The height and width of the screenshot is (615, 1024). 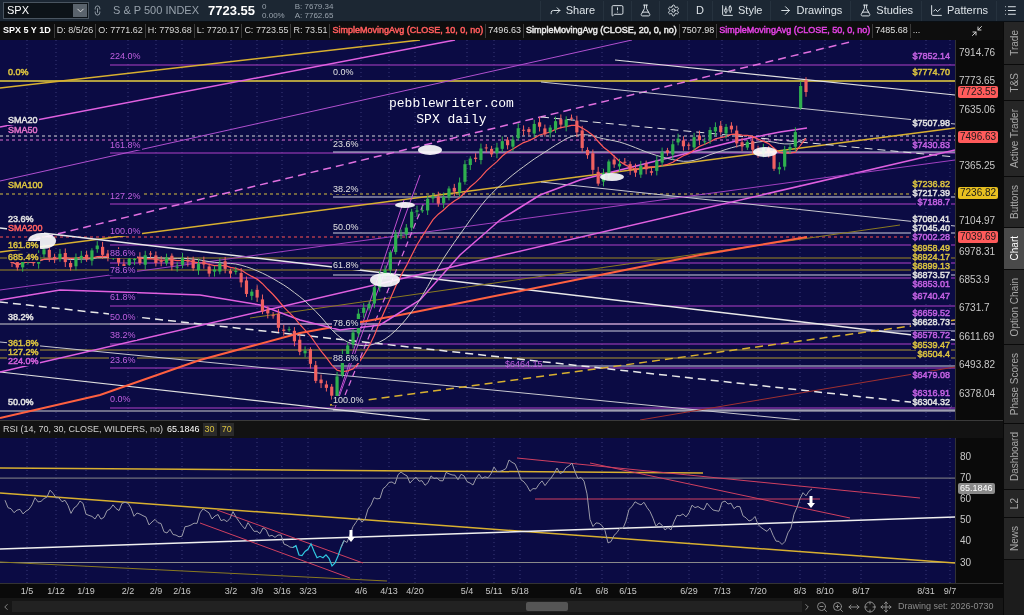 What do you see at coordinates (346, 144) in the screenshot?
I see `fibonacci-label: 23.6%` at bounding box center [346, 144].